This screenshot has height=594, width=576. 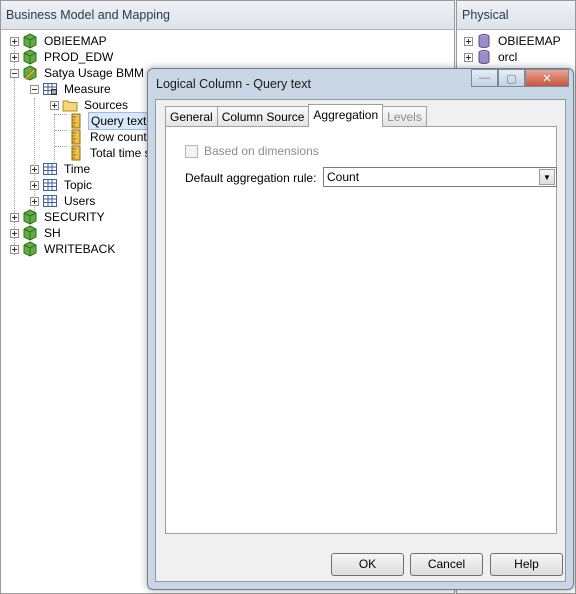 I want to click on tree-item-prod-edw: PROD_EDW, so click(x=62, y=57).